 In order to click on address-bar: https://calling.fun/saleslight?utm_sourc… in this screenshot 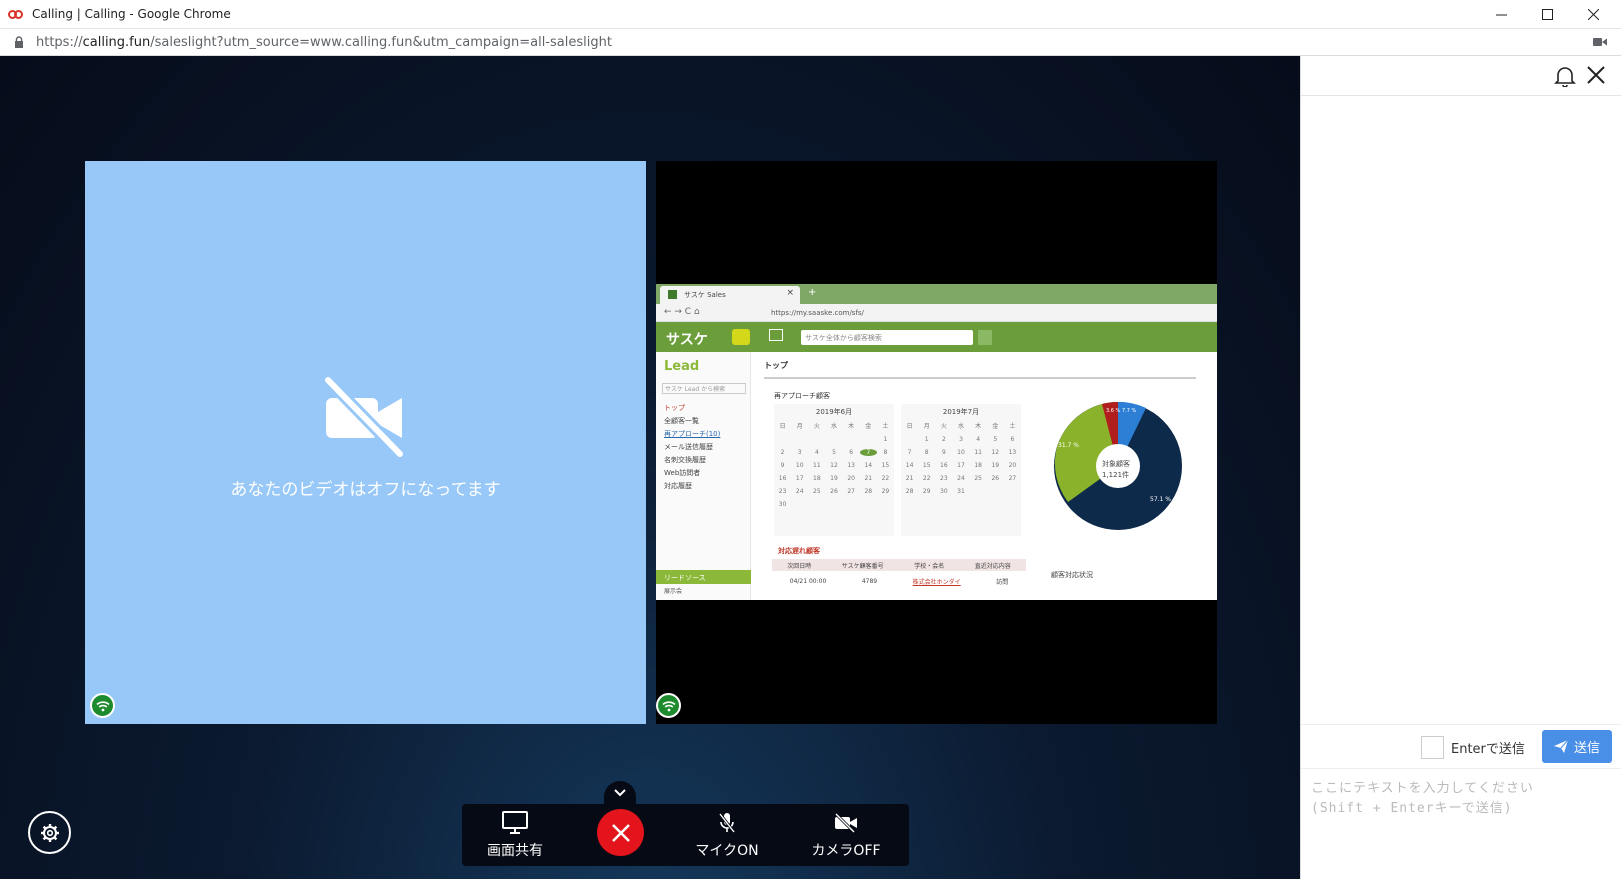, I will do `click(810, 42)`.